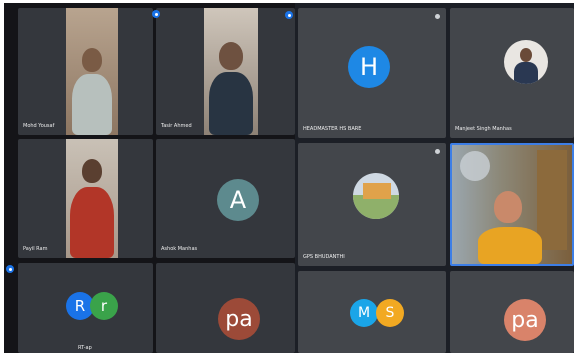 The height and width of the screenshot is (356, 576). What do you see at coordinates (369, 67) in the screenshot?
I see `participant-avatar: H` at bounding box center [369, 67].